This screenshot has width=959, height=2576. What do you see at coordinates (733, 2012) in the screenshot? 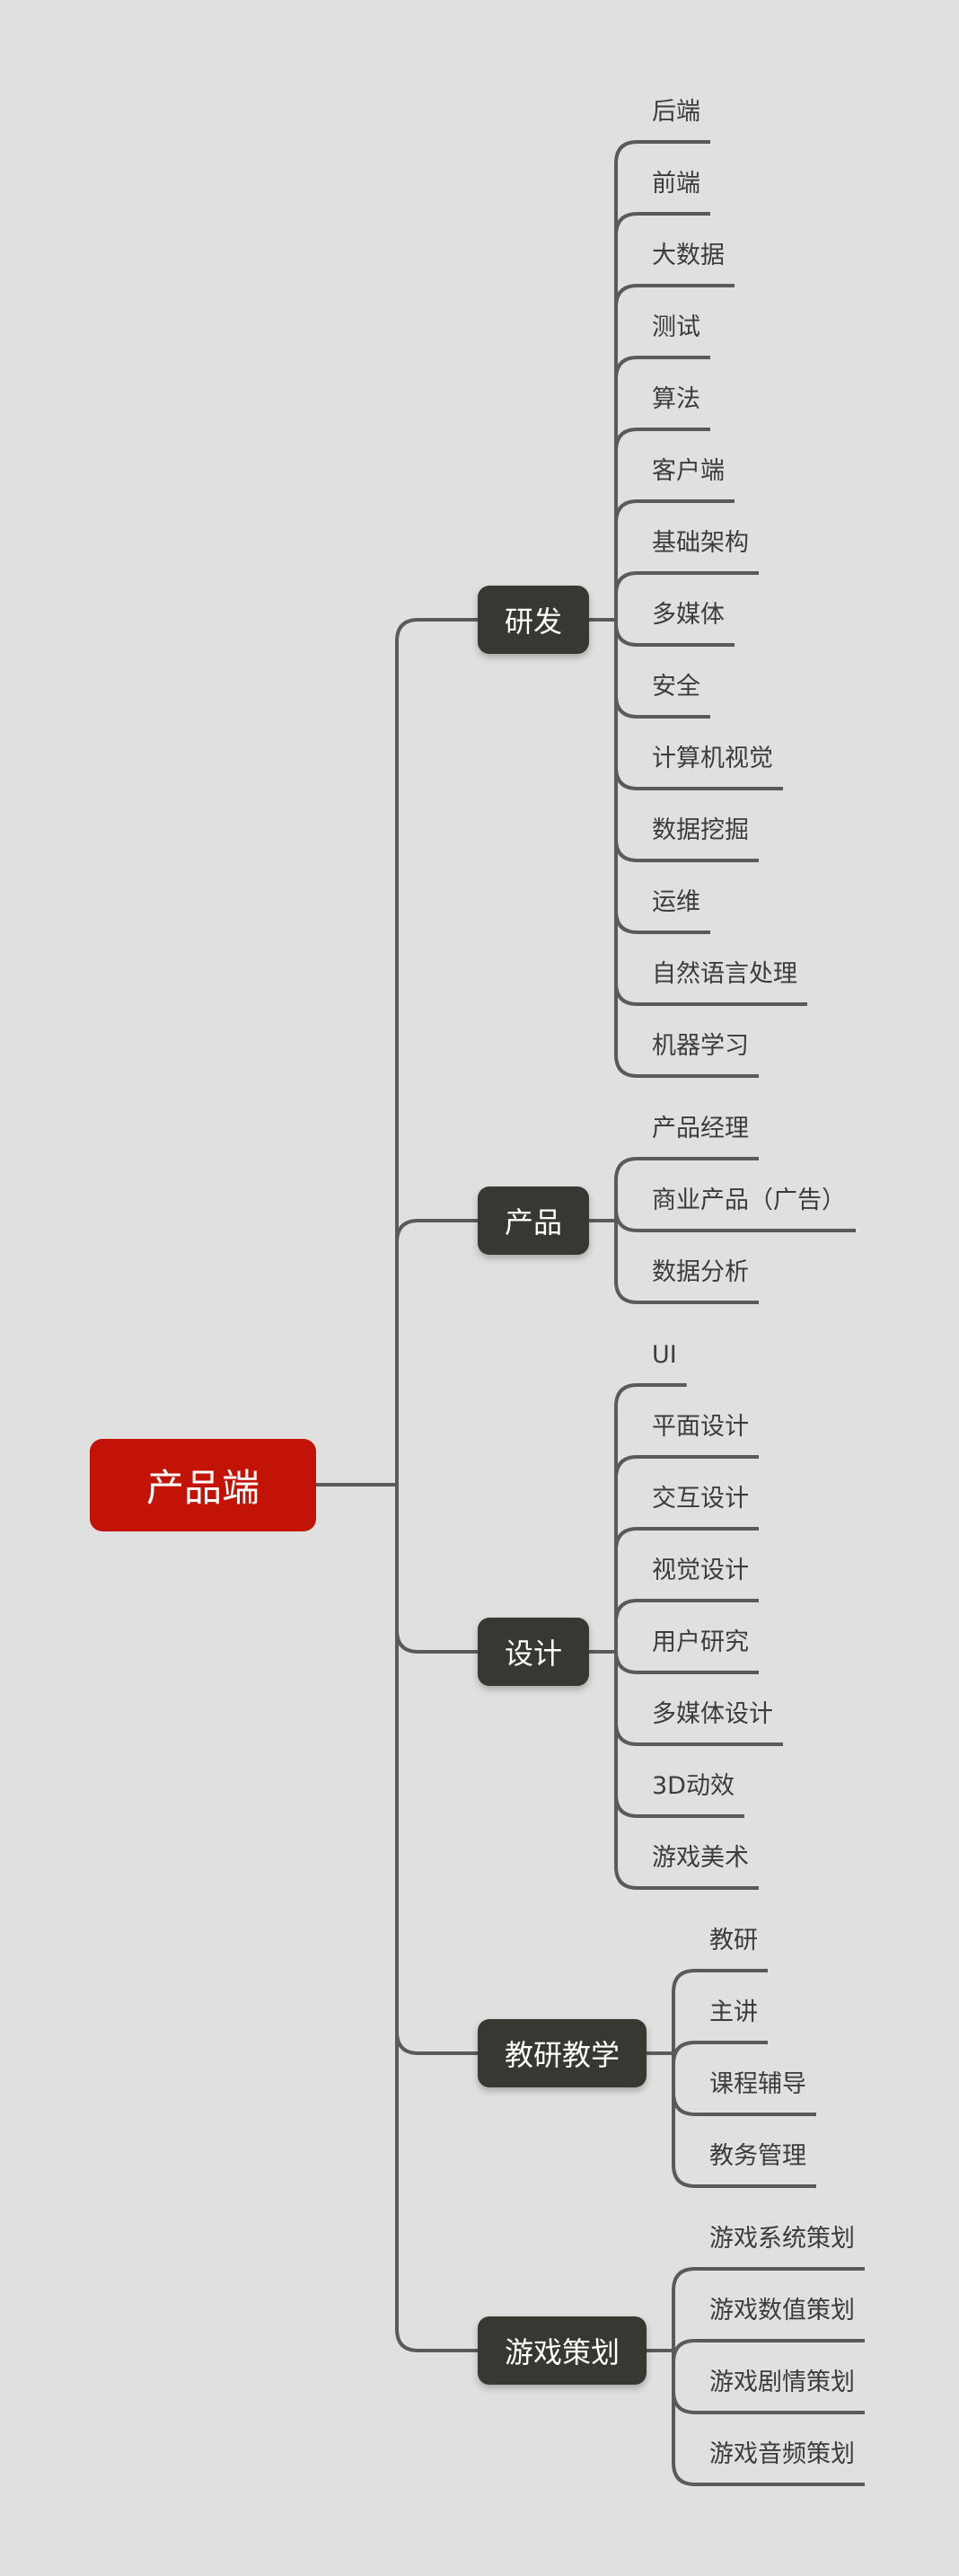
I see `leaf-node: 主讲` at bounding box center [733, 2012].